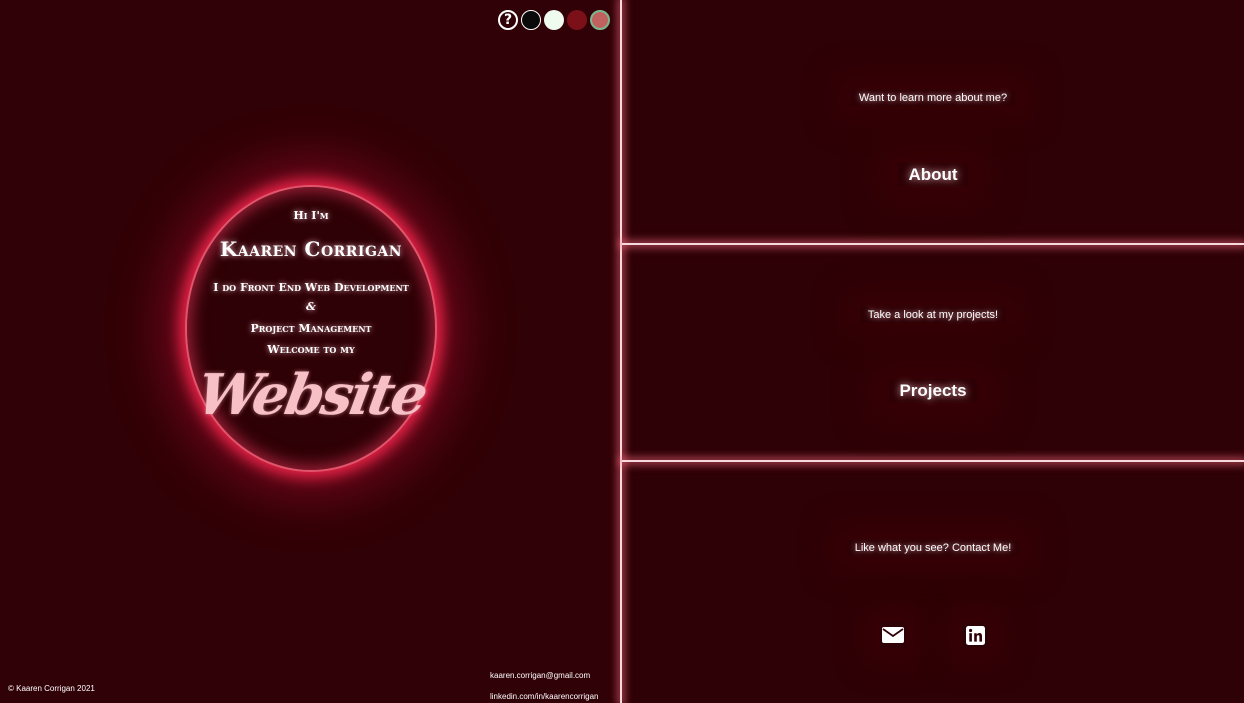 This screenshot has width=1244, height=703. I want to click on projects-prompt: Take a look at my projects!, so click(933, 315).